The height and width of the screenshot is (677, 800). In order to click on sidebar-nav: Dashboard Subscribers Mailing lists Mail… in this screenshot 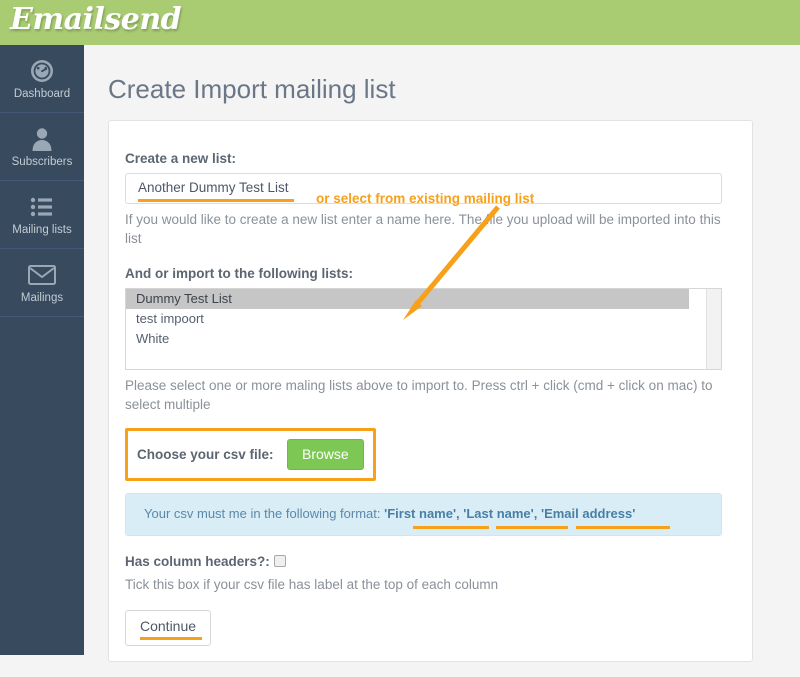, I will do `click(42, 350)`.